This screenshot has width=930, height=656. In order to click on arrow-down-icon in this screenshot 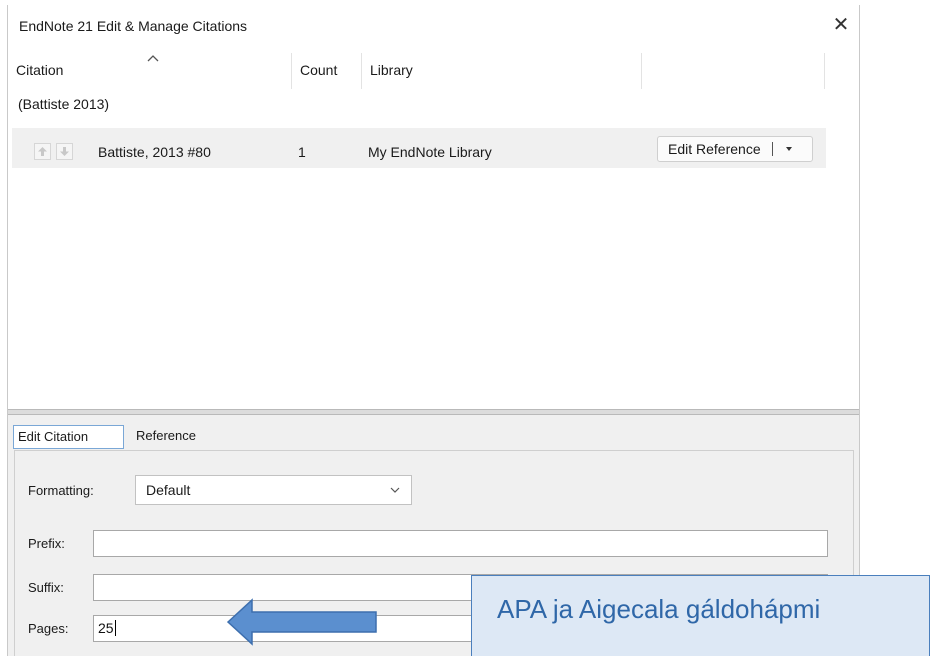, I will do `click(64, 151)`.